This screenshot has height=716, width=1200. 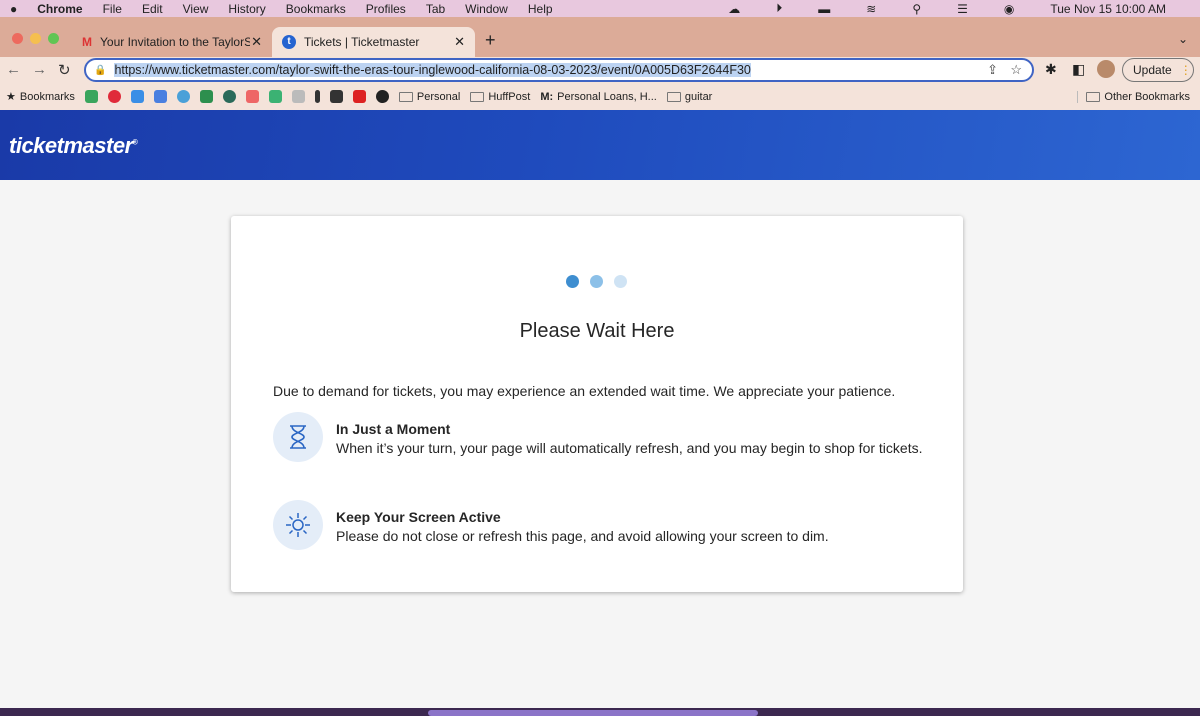 What do you see at coordinates (1016, 70) in the screenshot?
I see `bookmark-star-icon: ☆` at bounding box center [1016, 70].